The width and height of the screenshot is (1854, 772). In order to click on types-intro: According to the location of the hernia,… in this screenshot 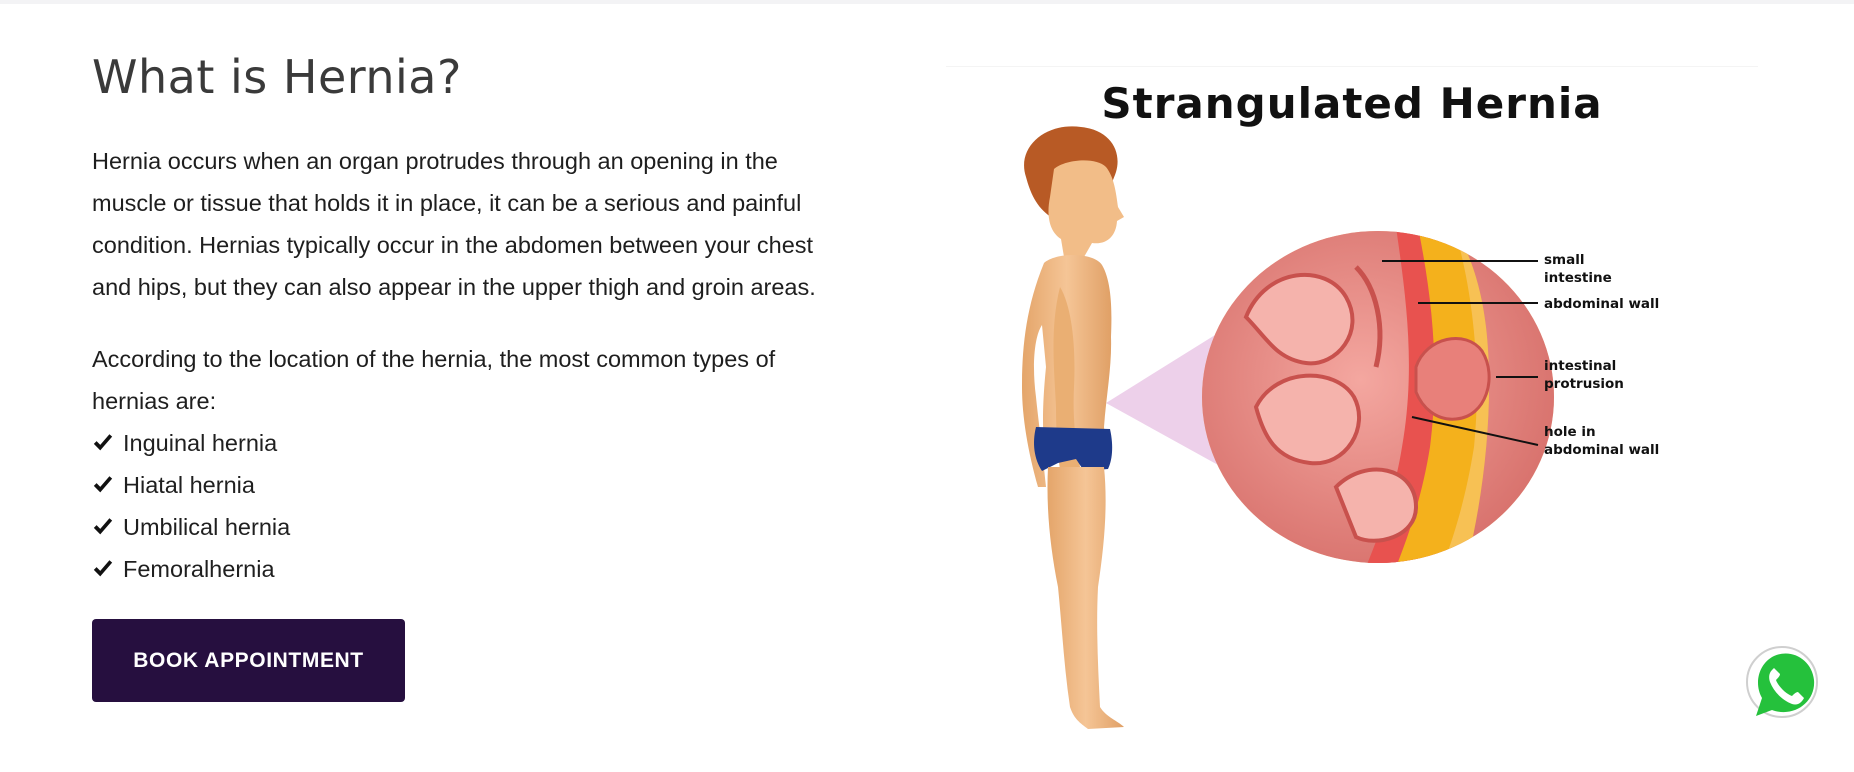, I will do `click(434, 380)`.